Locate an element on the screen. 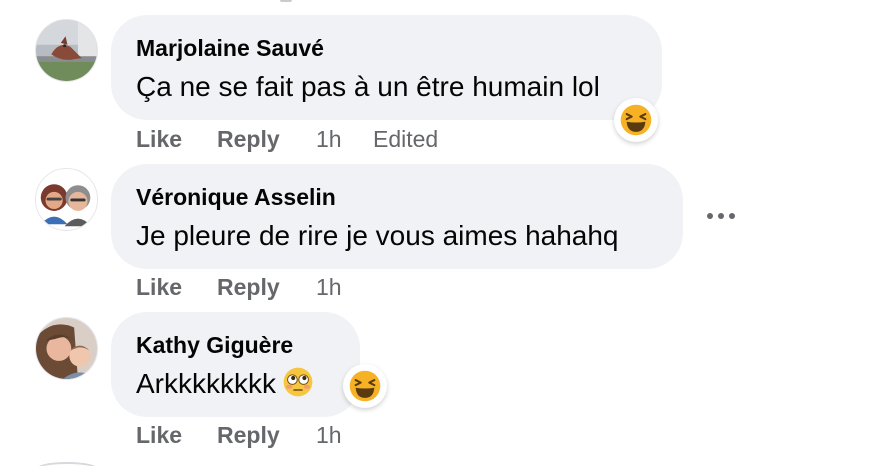 The height and width of the screenshot is (466, 882). selfie-photo-avatar is located at coordinates (66, 348).